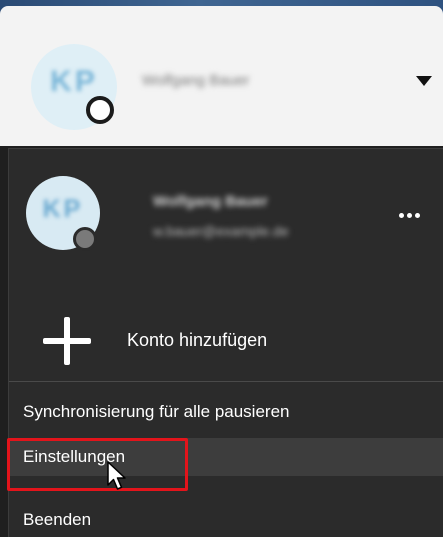 The image size is (443, 537). What do you see at coordinates (424, 81) in the screenshot?
I see `caret-down-icon` at bounding box center [424, 81].